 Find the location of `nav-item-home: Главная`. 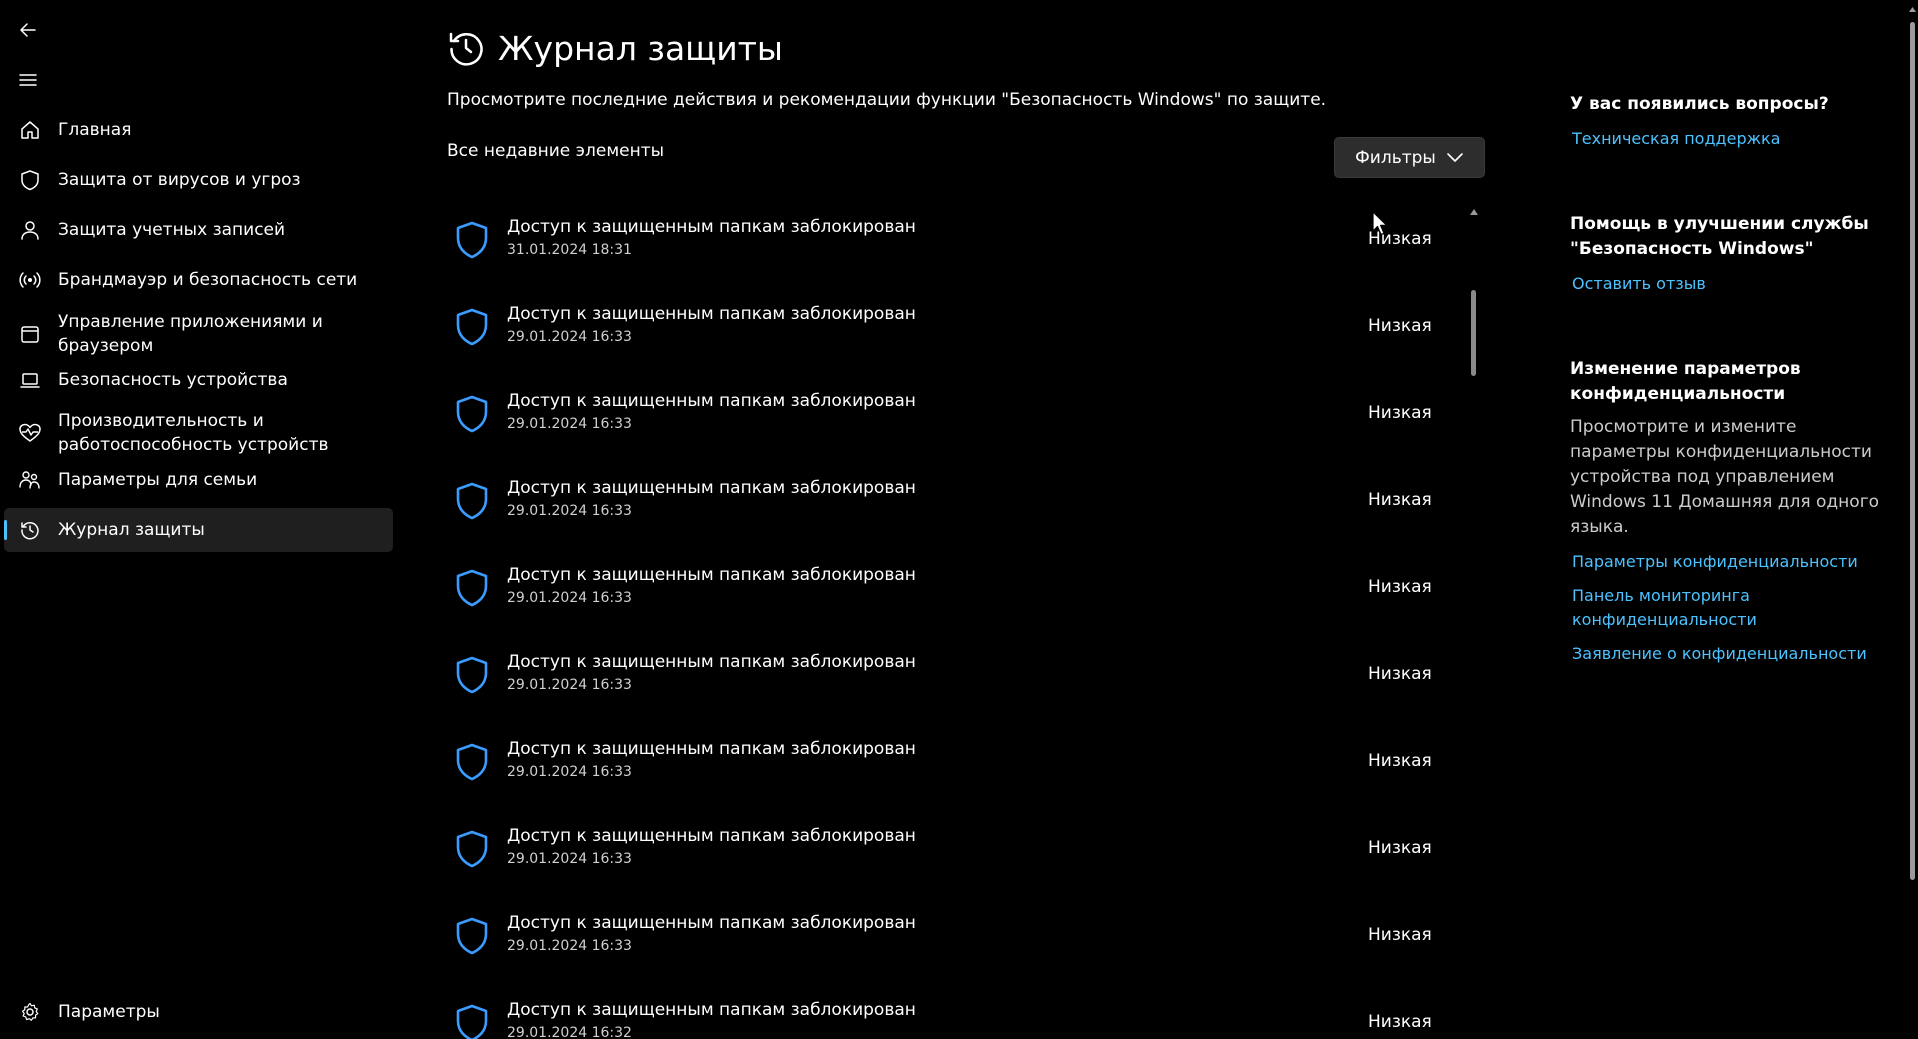

nav-item-home: Главная is located at coordinates (198, 130).